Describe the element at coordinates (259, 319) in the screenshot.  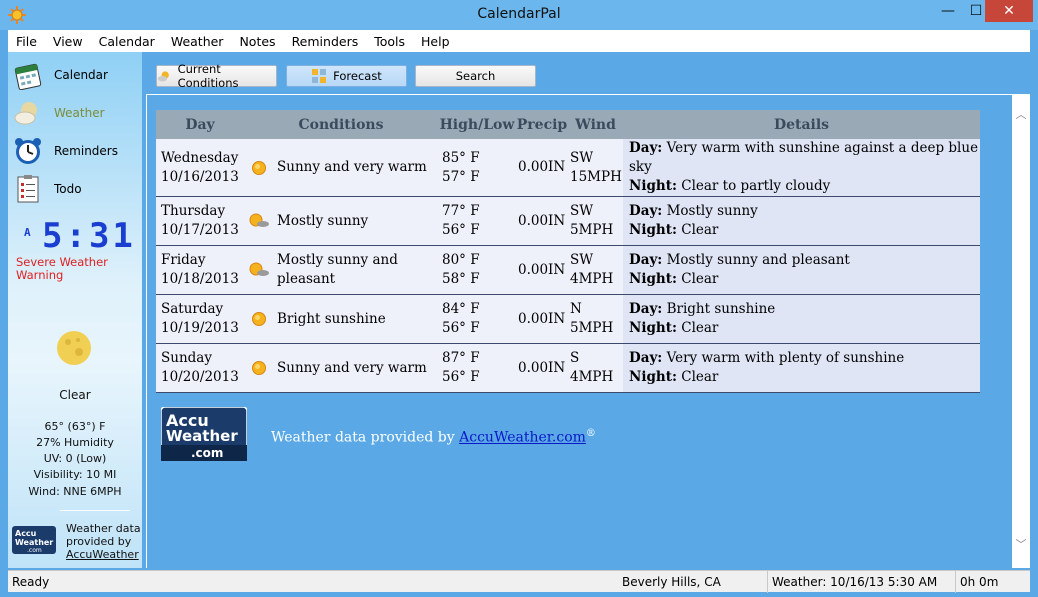
I see `sunny-icon` at that location.